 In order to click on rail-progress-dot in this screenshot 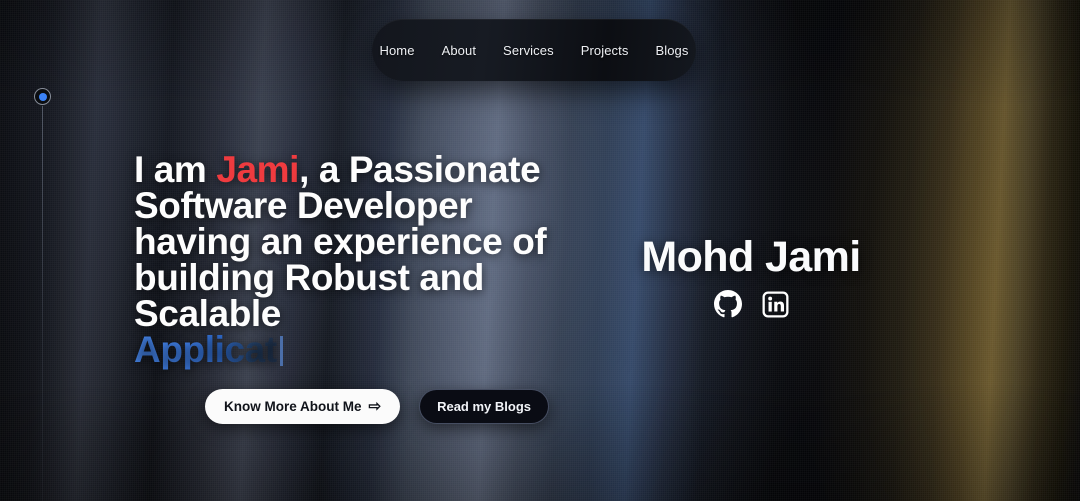, I will do `click(42, 96)`.